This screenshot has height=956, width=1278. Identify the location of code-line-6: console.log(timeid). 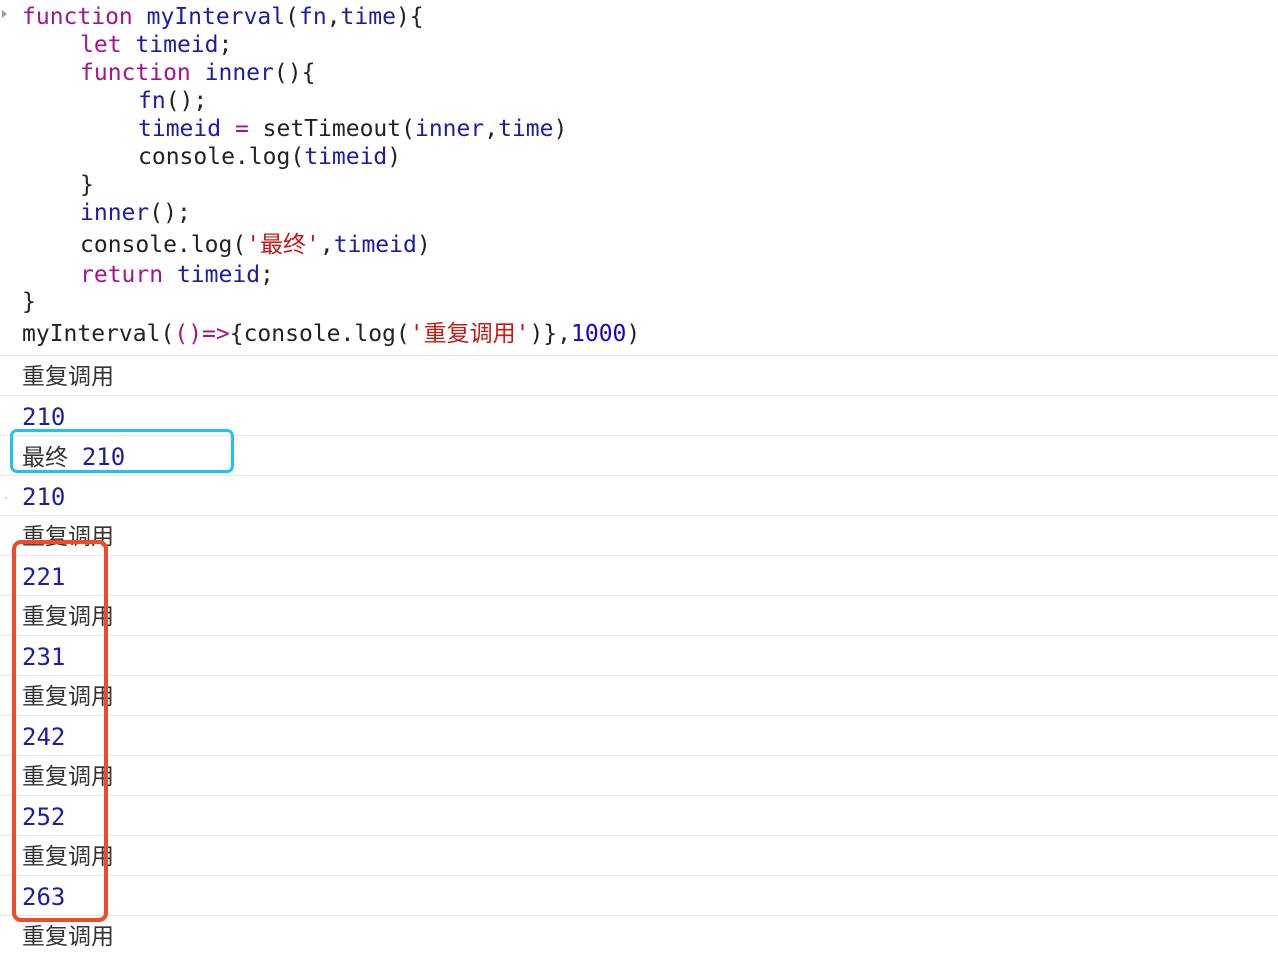
(269, 157).